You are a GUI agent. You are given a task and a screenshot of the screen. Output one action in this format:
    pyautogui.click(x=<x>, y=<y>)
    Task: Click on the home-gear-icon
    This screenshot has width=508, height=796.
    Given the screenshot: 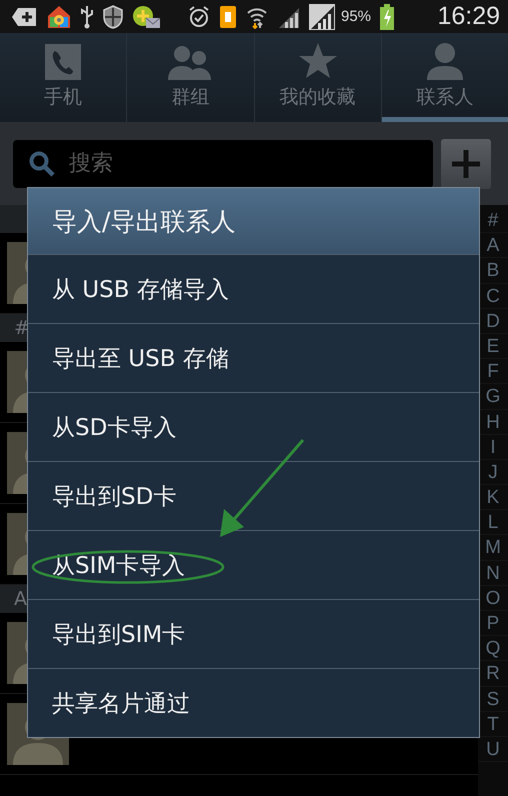 What is the action you would take?
    pyautogui.click(x=59, y=16)
    